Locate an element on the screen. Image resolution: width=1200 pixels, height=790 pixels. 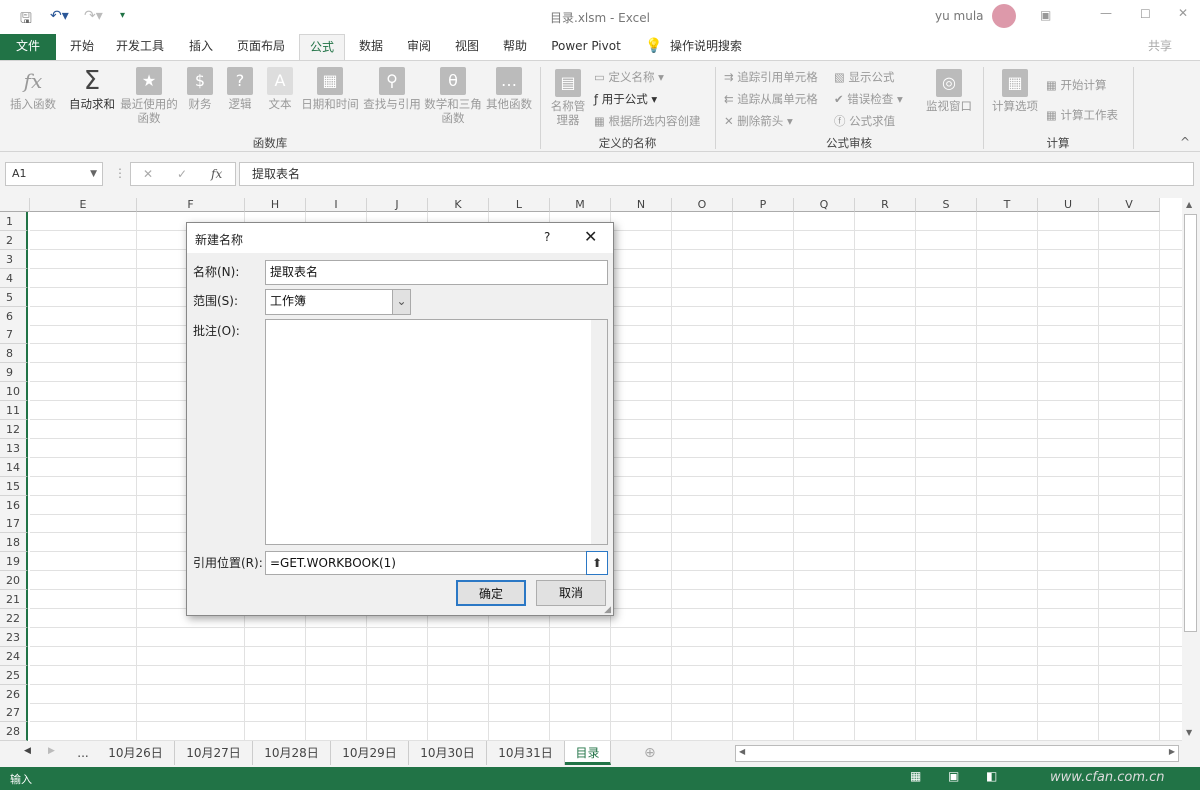
insert-function-icon: fx is located at coordinates (216, 174).